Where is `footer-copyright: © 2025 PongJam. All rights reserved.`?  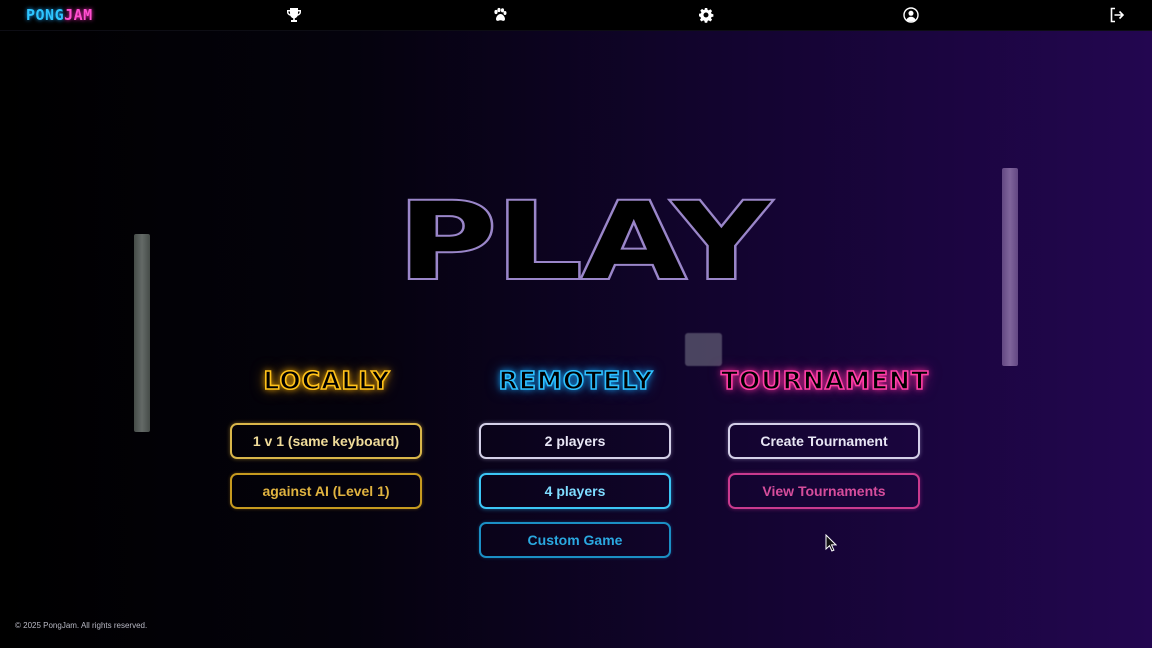 footer-copyright: © 2025 PongJam. All rights reserved. is located at coordinates (81, 625).